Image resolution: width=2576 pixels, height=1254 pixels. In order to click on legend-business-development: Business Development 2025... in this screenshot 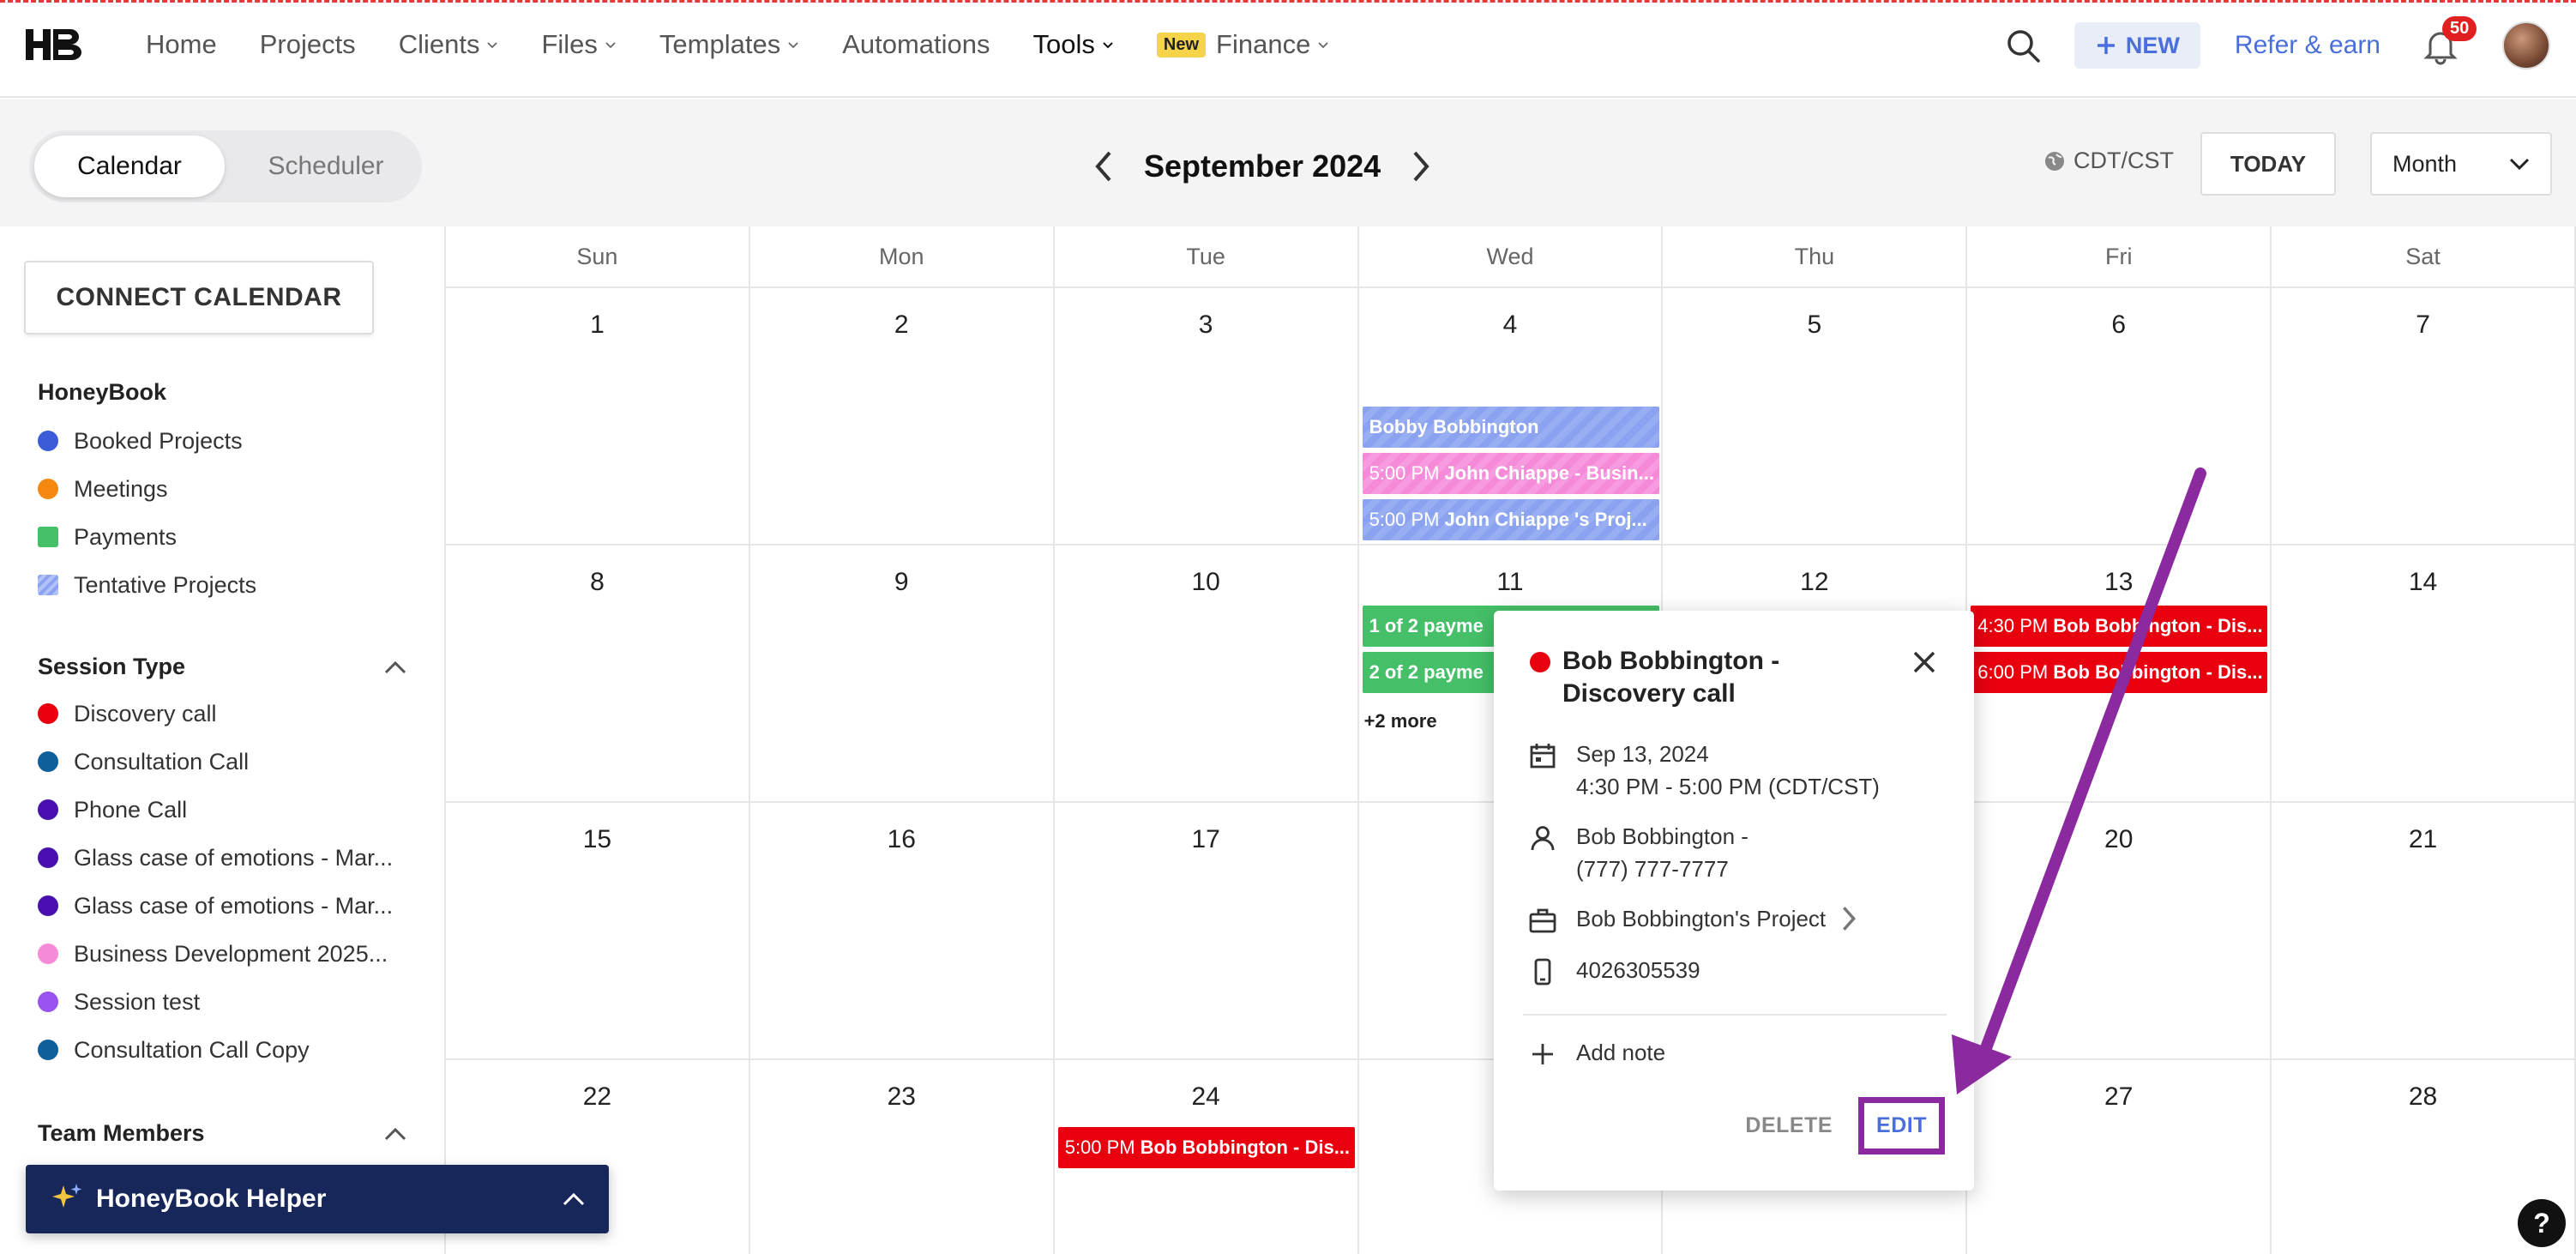, I will do `click(218, 954)`.